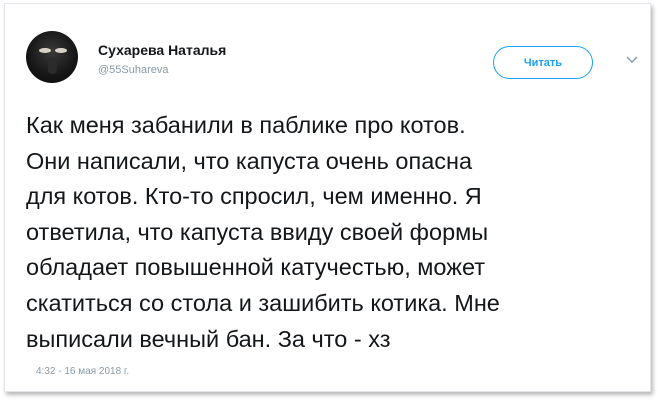 This screenshot has width=660, height=400. What do you see at coordinates (162, 50) in the screenshot?
I see `author-name: Сухарева Наталья` at bounding box center [162, 50].